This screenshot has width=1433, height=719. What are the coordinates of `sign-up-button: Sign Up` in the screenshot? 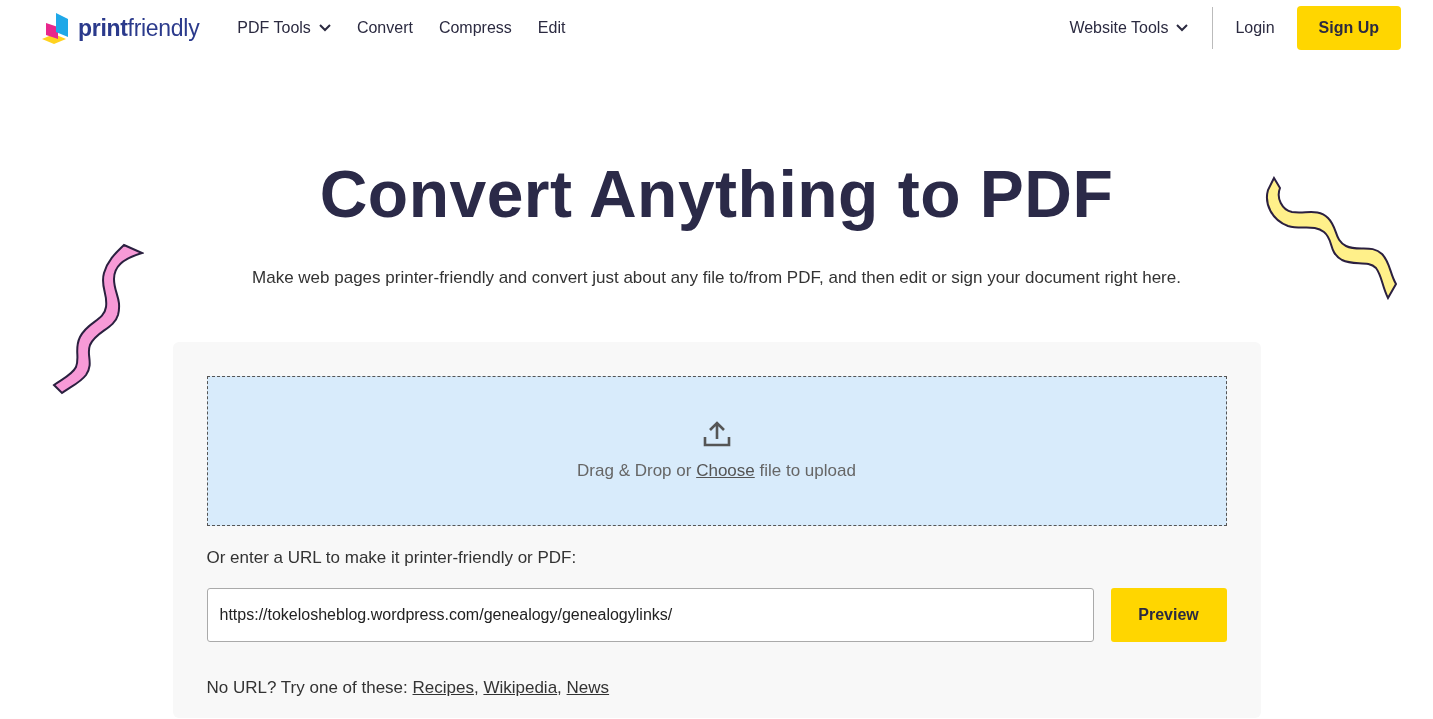 It's located at (1348, 28).